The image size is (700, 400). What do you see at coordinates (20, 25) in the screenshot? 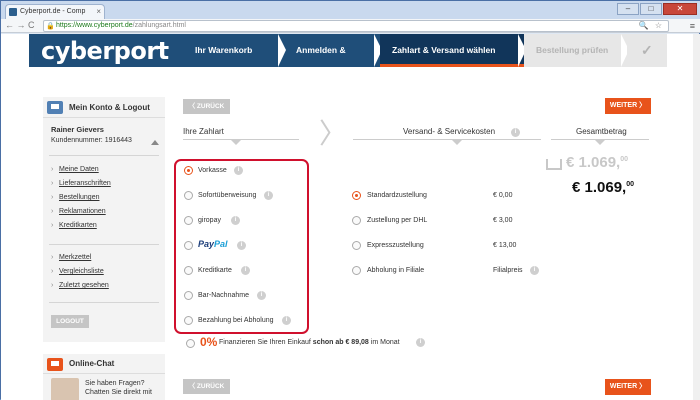
I see `nav-buttons-icon: ← → C` at bounding box center [20, 25].